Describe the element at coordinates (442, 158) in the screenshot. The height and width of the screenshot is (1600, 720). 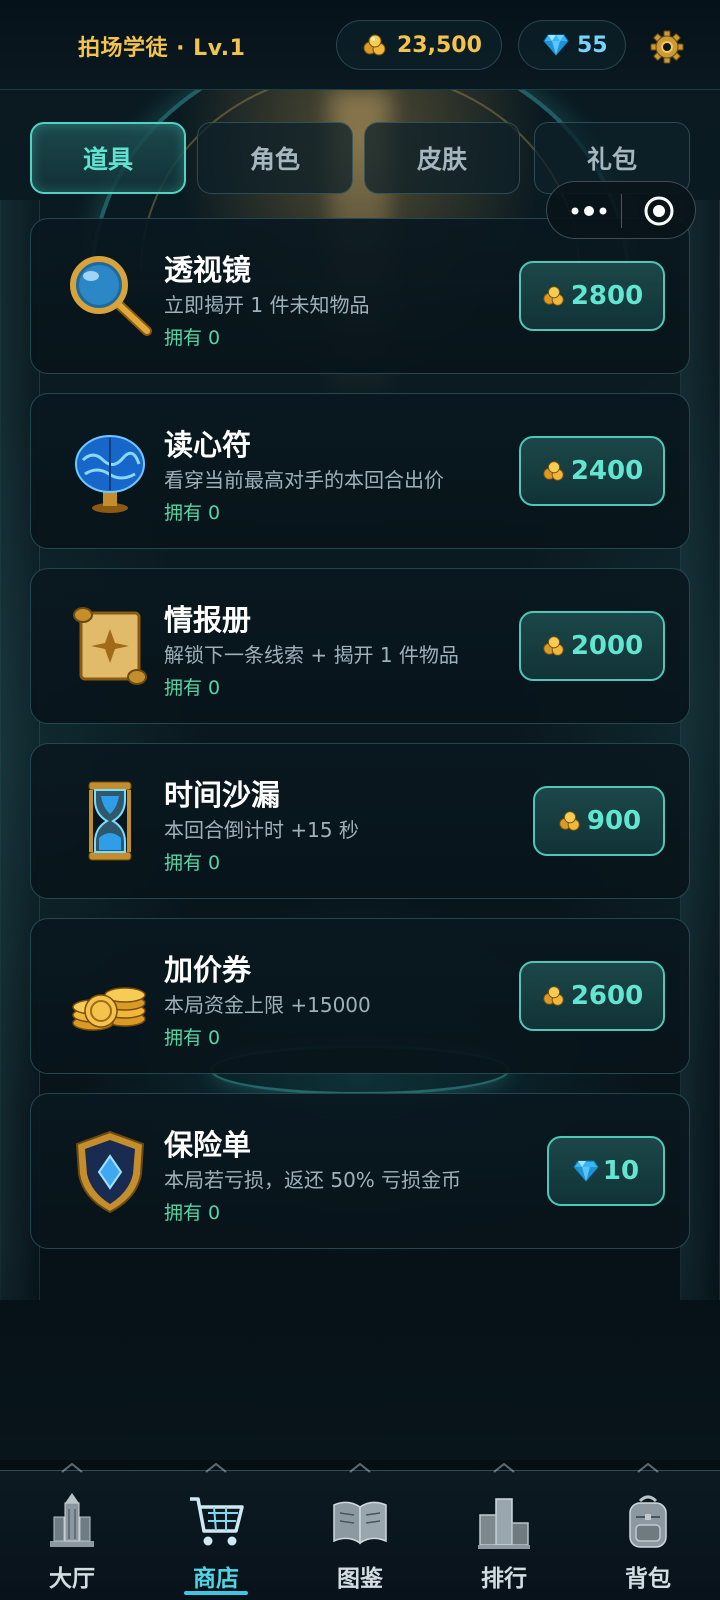
I see `tab-skins: 皮肤` at that location.